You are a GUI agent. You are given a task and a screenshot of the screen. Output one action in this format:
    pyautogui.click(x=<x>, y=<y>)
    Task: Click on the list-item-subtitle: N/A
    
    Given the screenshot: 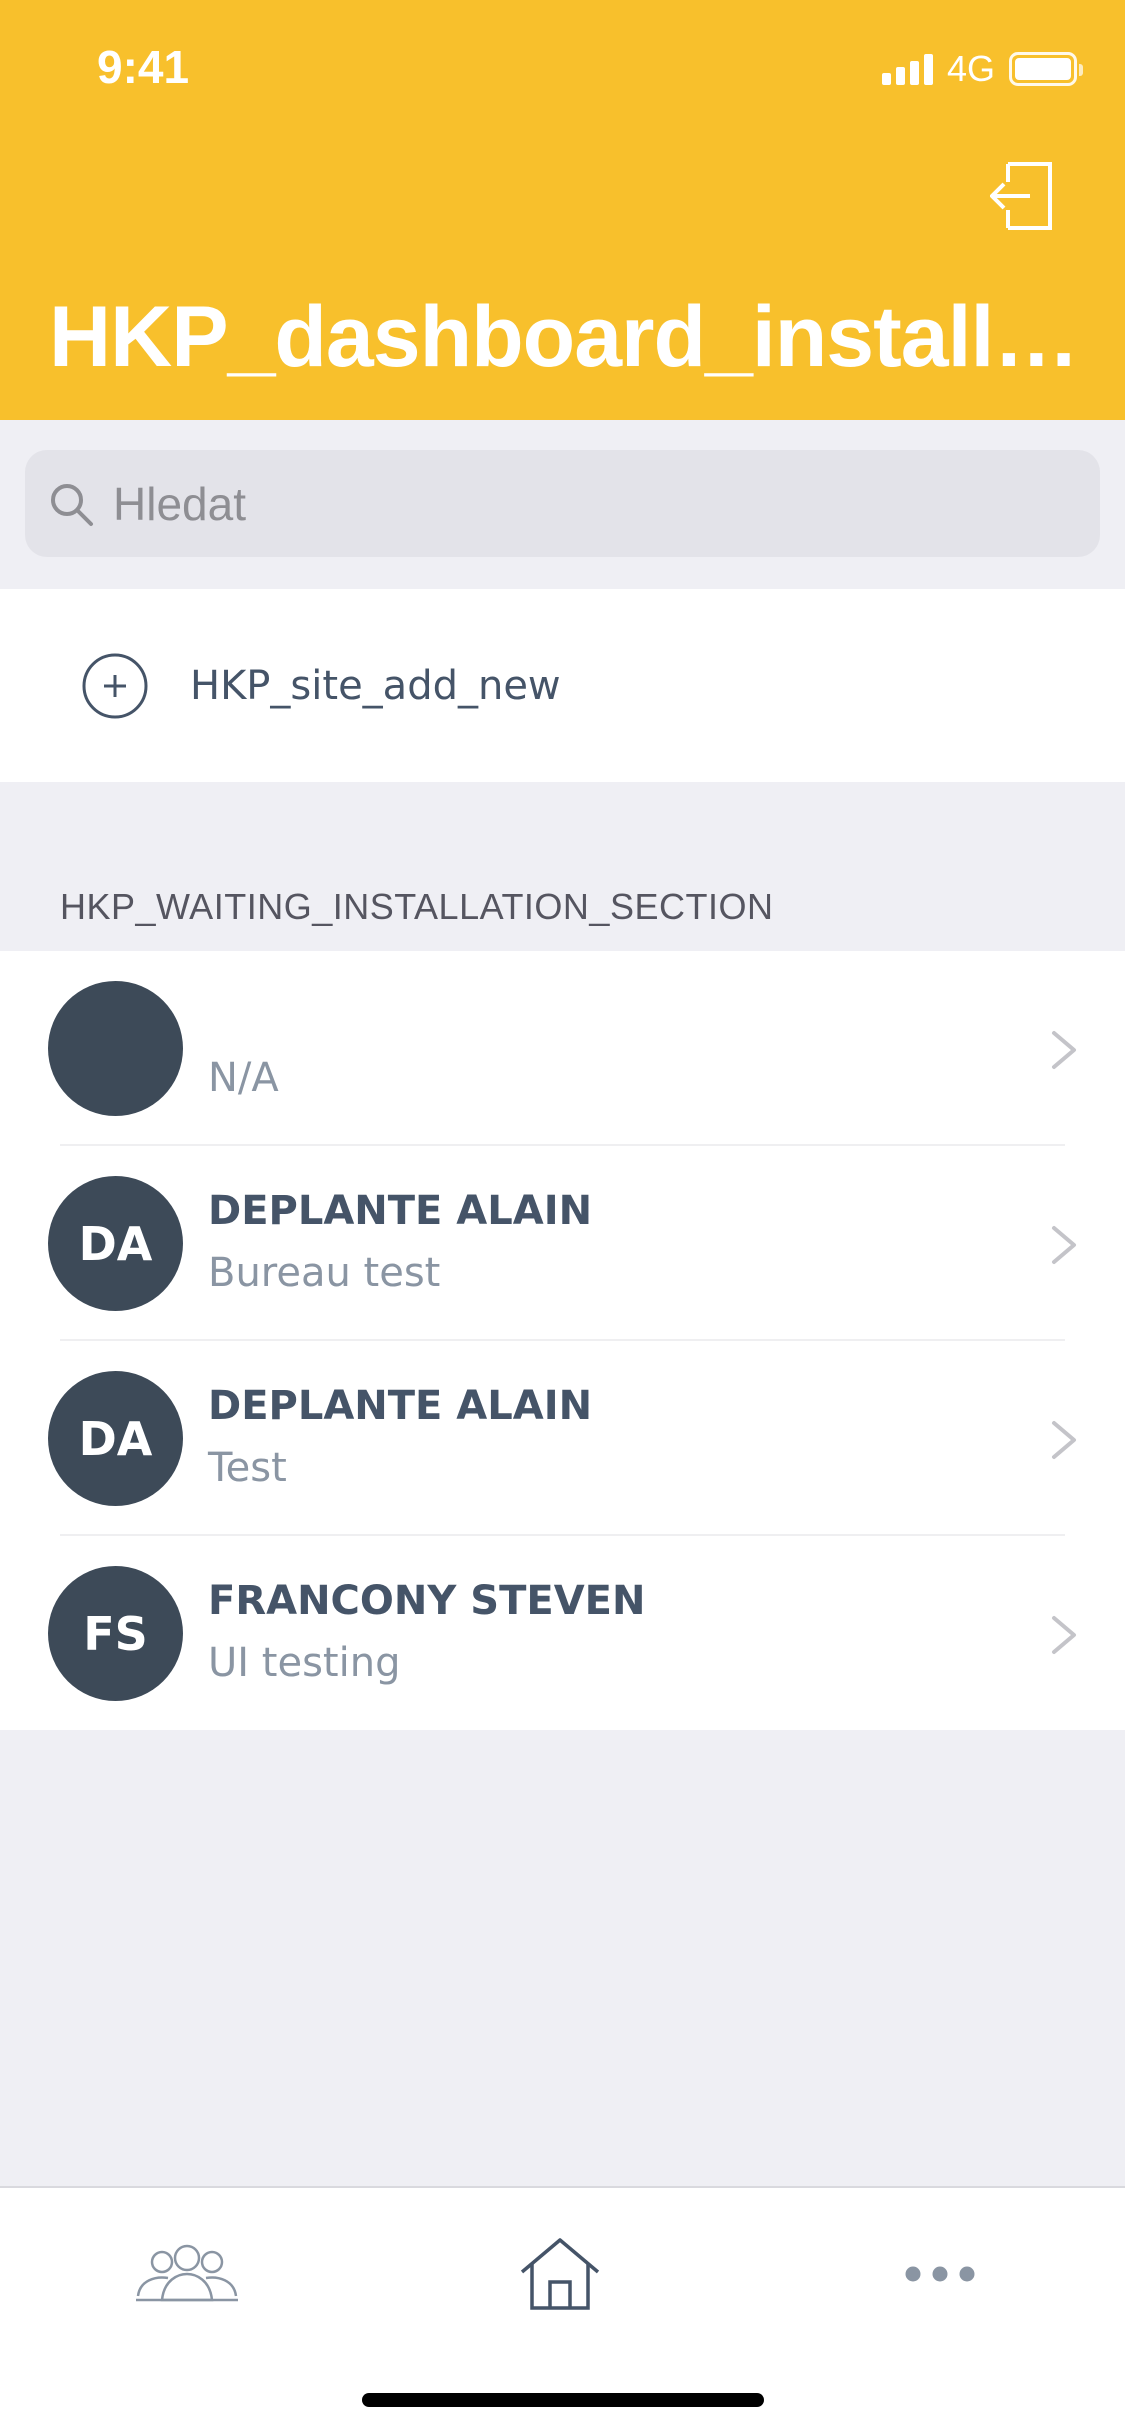 What is the action you would take?
    pyautogui.click(x=243, y=1078)
    